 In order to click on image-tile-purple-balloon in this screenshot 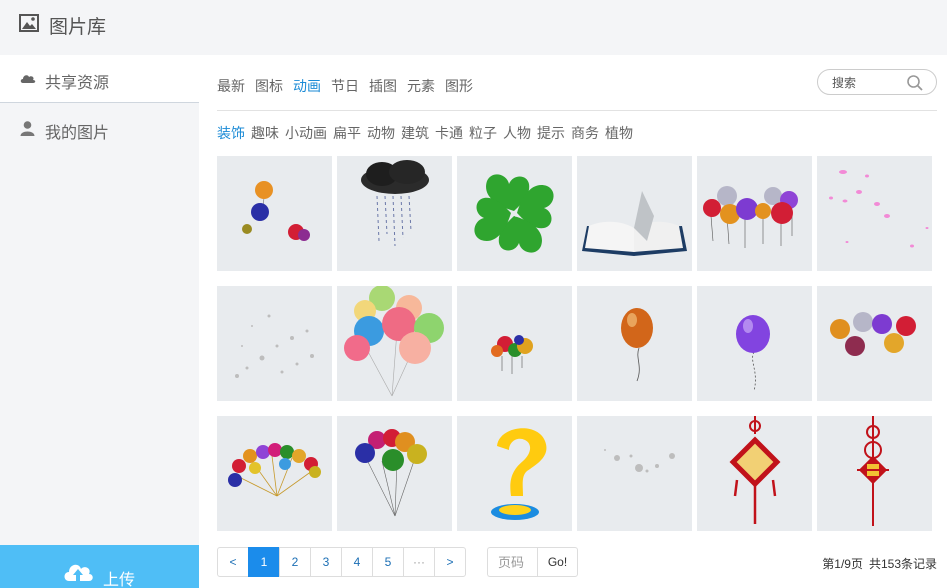, I will do `click(754, 343)`.